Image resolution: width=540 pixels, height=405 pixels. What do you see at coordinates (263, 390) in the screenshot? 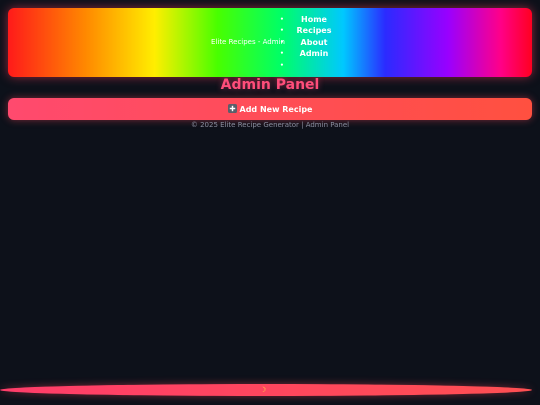
I see `moon-icon: ☽` at bounding box center [263, 390].